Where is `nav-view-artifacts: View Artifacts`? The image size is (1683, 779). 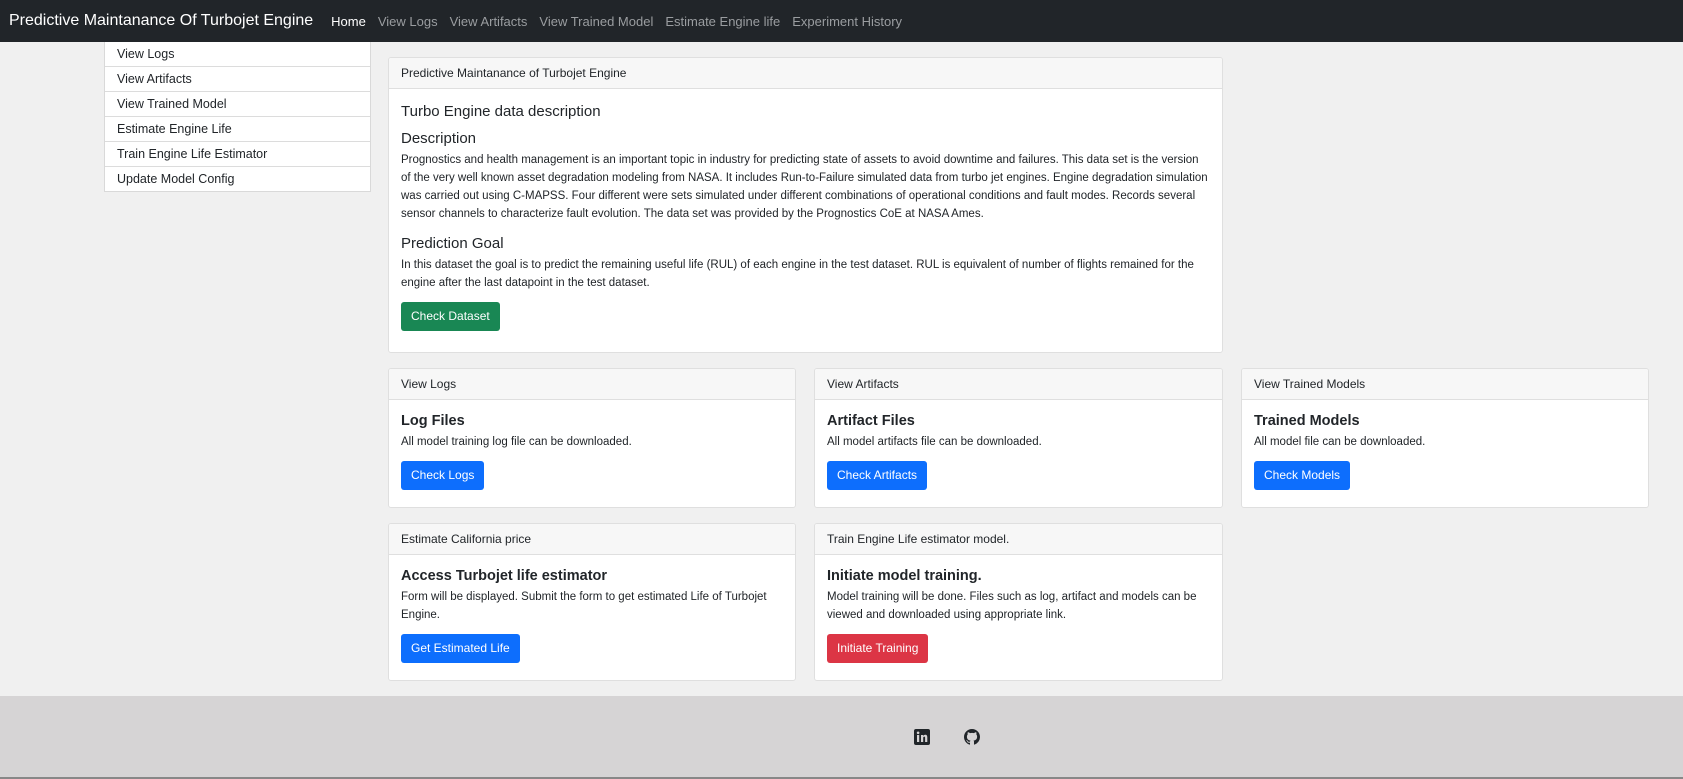 nav-view-artifacts: View Artifacts is located at coordinates (489, 21).